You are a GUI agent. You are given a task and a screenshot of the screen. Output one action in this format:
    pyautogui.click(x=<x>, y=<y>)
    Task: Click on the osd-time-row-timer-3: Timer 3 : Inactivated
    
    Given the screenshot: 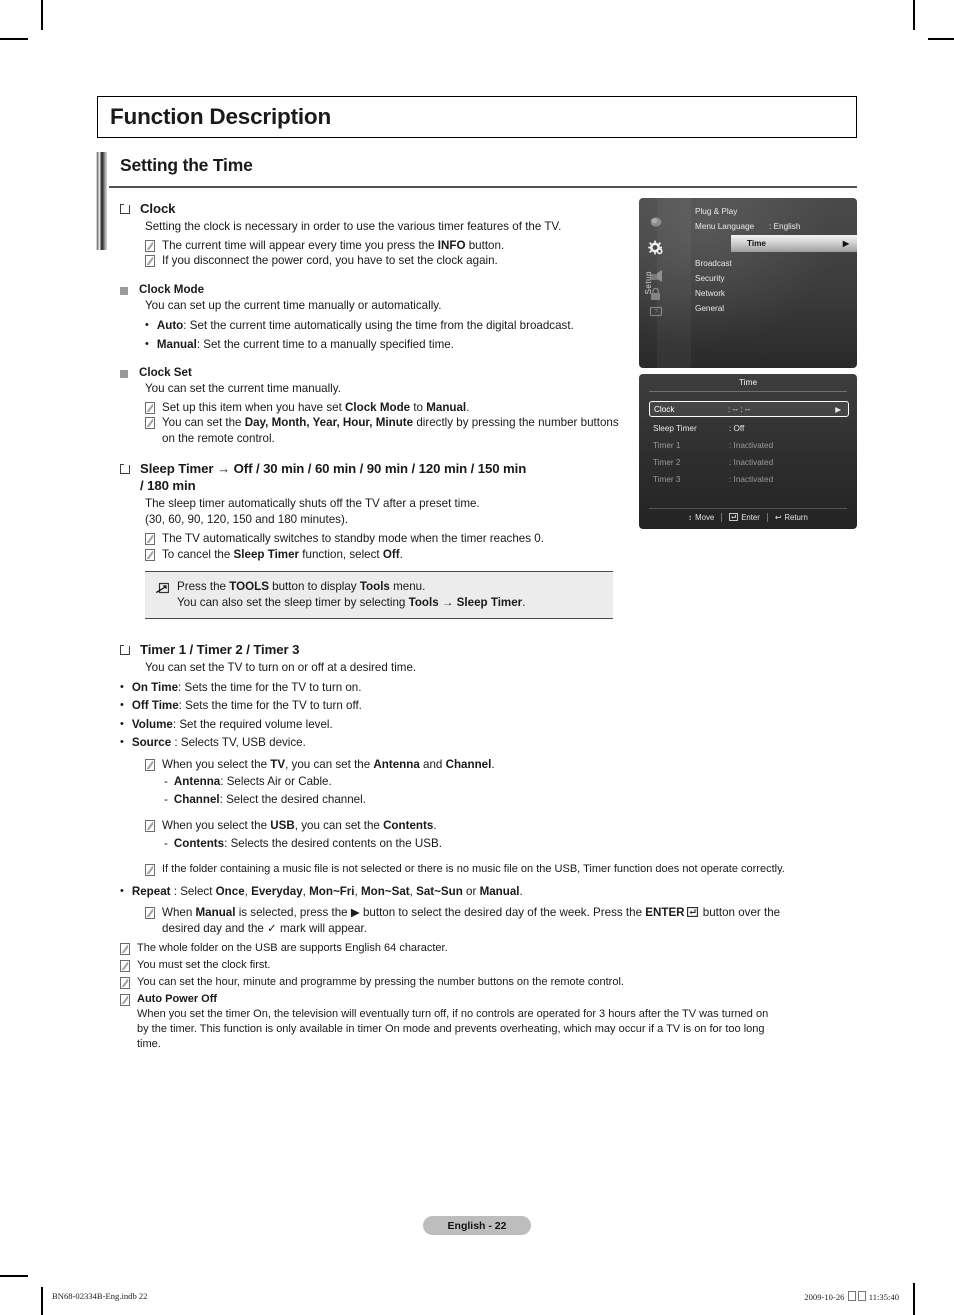 What is the action you would take?
    pyautogui.click(x=749, y=479)
    